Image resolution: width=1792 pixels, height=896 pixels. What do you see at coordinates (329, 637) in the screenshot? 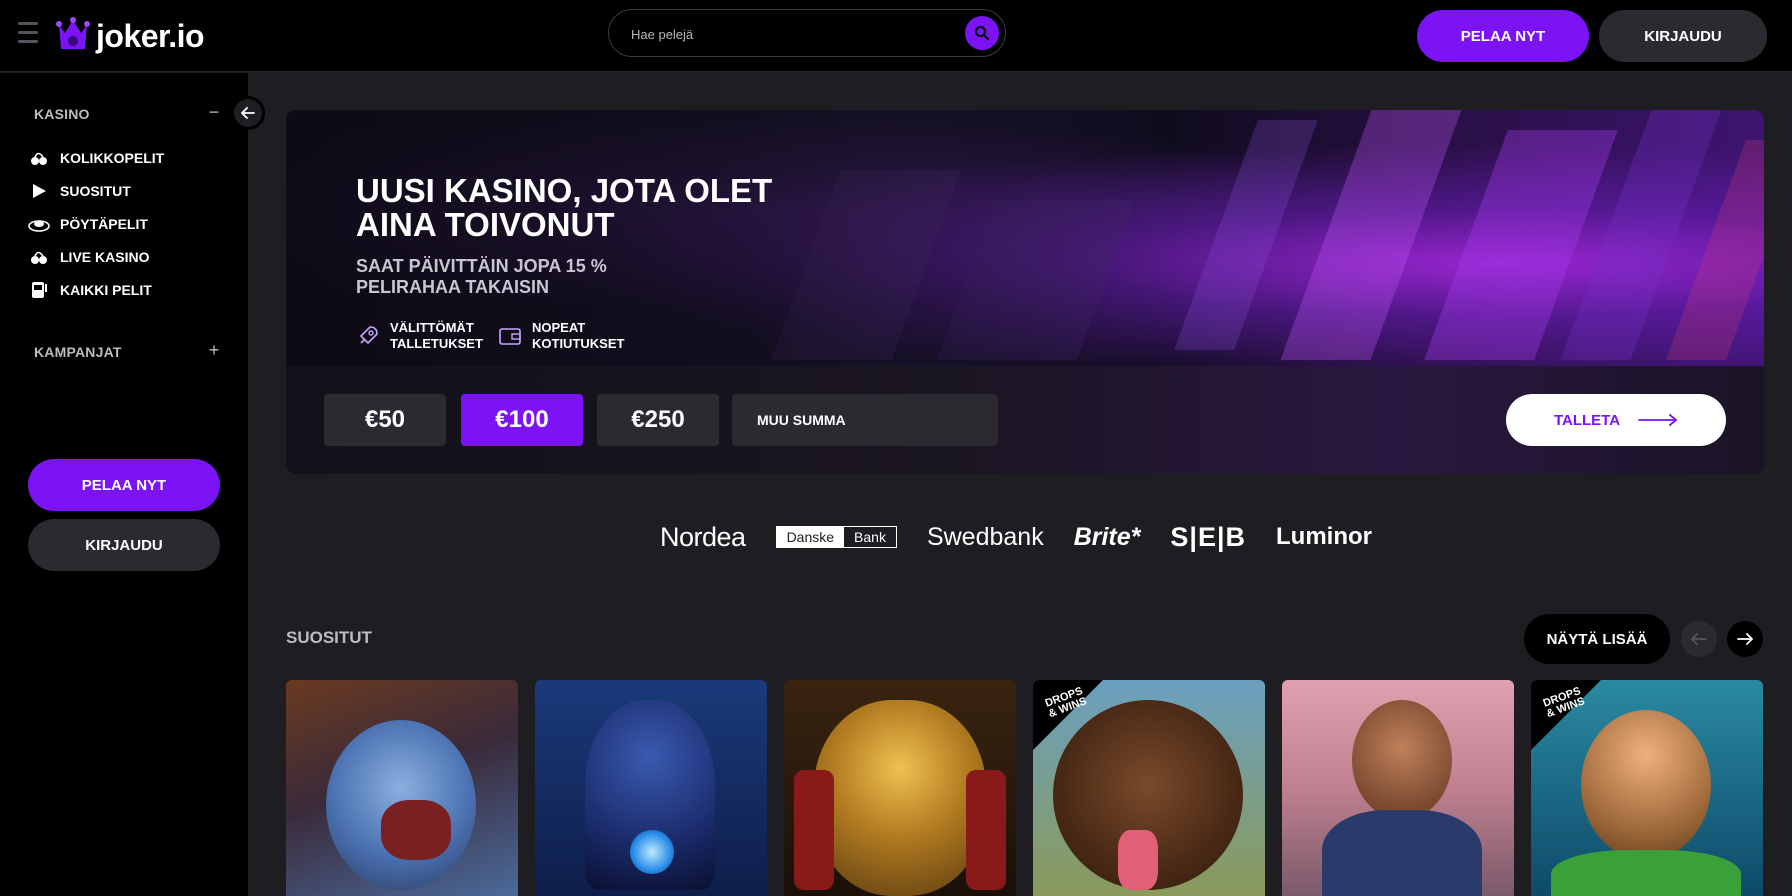
I see `popular-section-title: SUOSITUT` at bounding box center [329, 637].